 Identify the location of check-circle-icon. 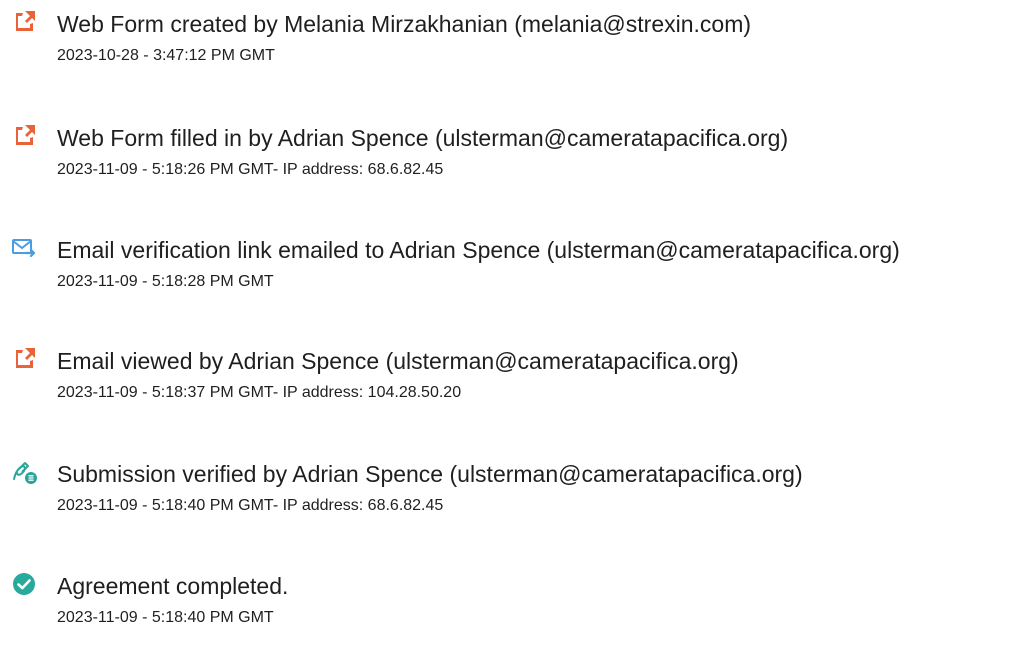
(24, 584).